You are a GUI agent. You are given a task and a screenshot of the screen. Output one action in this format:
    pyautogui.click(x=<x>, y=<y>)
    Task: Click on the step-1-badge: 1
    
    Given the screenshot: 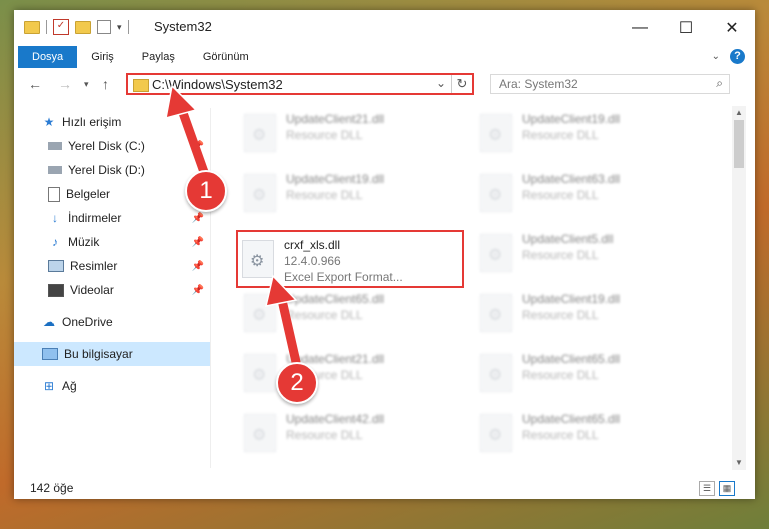 What is the action you would take?
    pyautogui.click(x=206, y=191)
    